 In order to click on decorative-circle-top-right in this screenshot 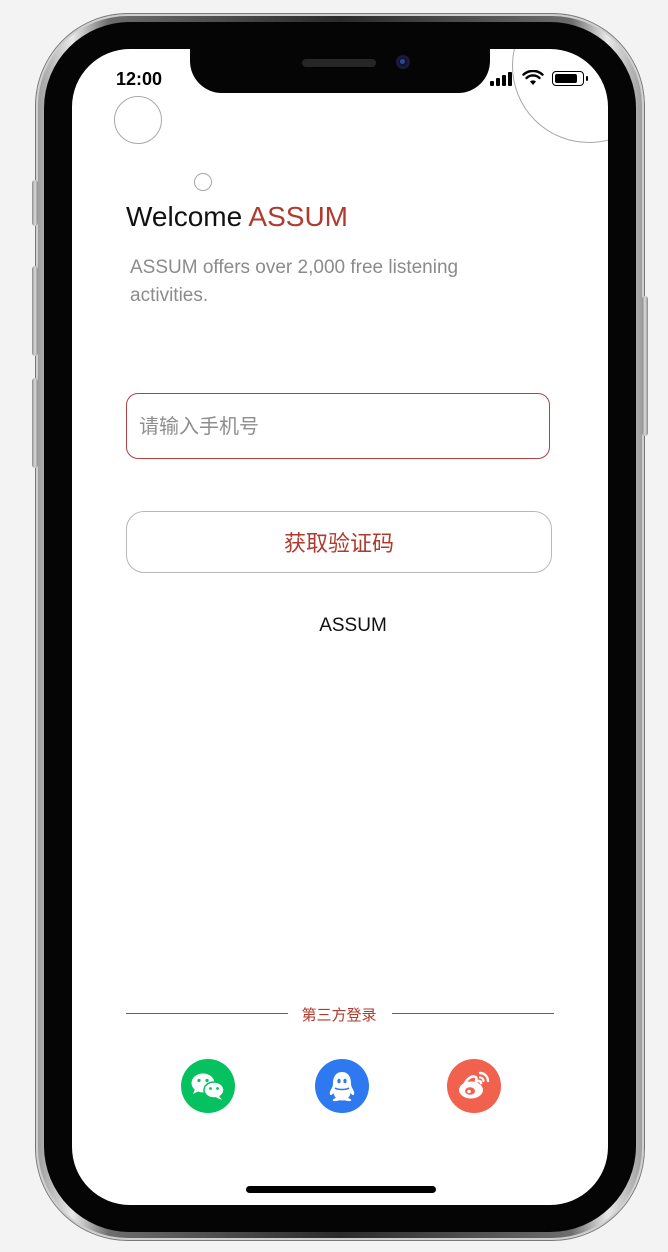, I will do `click(560, 96)`.